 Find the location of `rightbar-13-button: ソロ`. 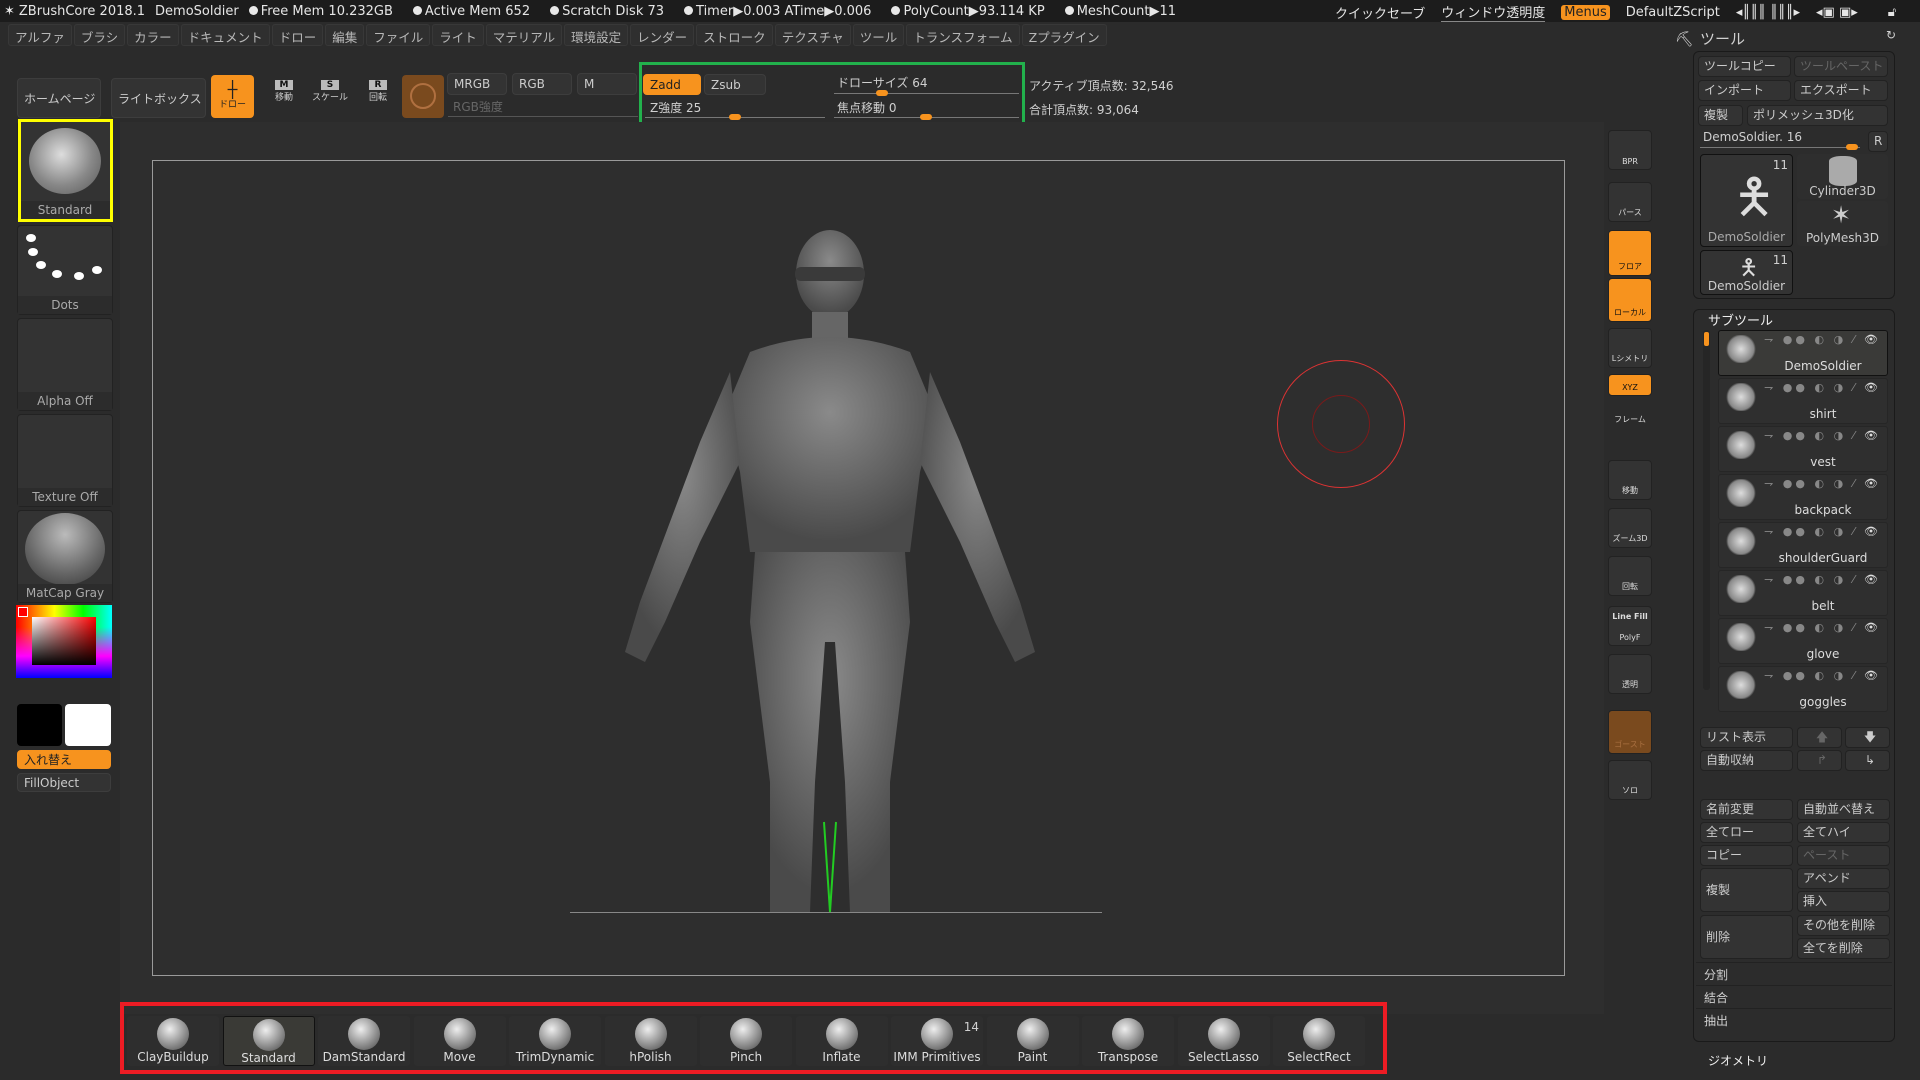

rightbar-13-button: ソロ is located at coordinates (1630, 780).